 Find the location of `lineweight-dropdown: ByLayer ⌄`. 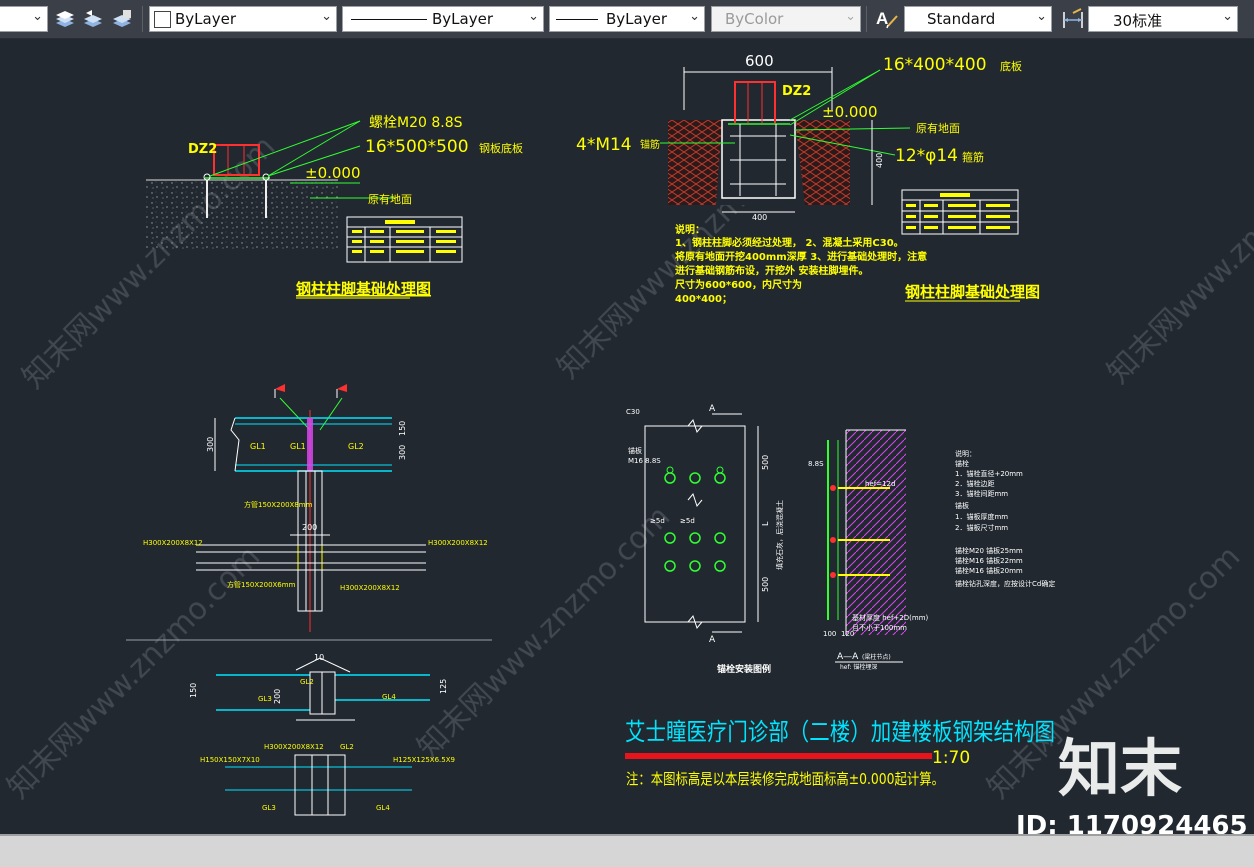

lineweight-dropdown: ByLayer ⌄ is located at coordinates (627, 19).